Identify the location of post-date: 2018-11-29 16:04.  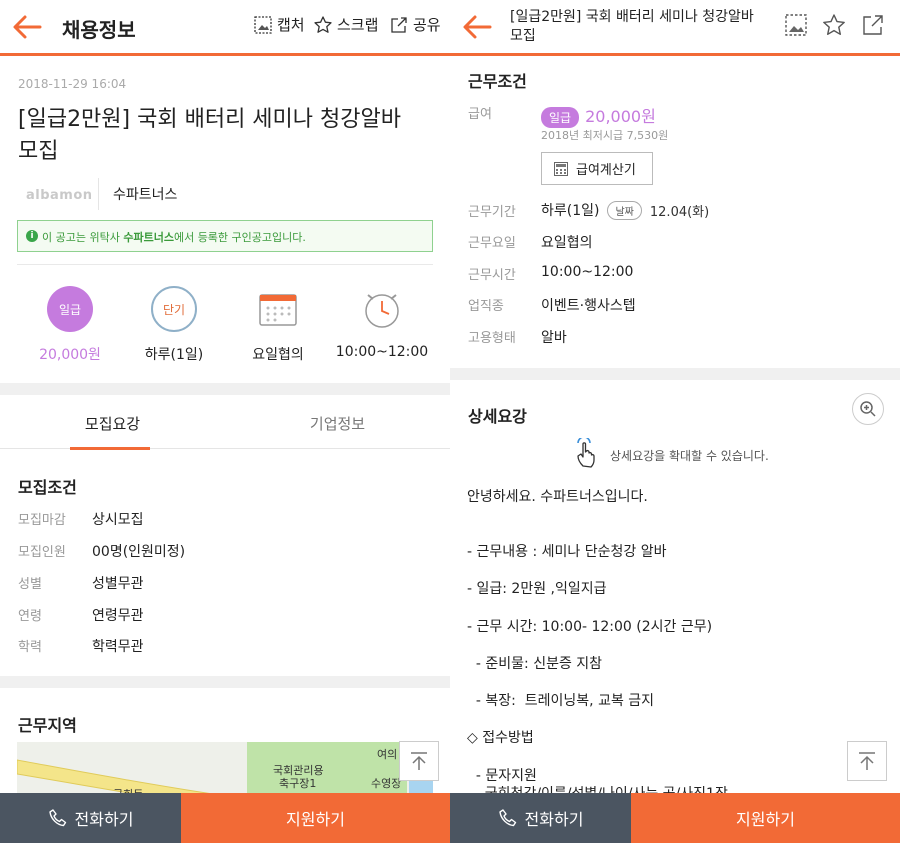
(72, 84).